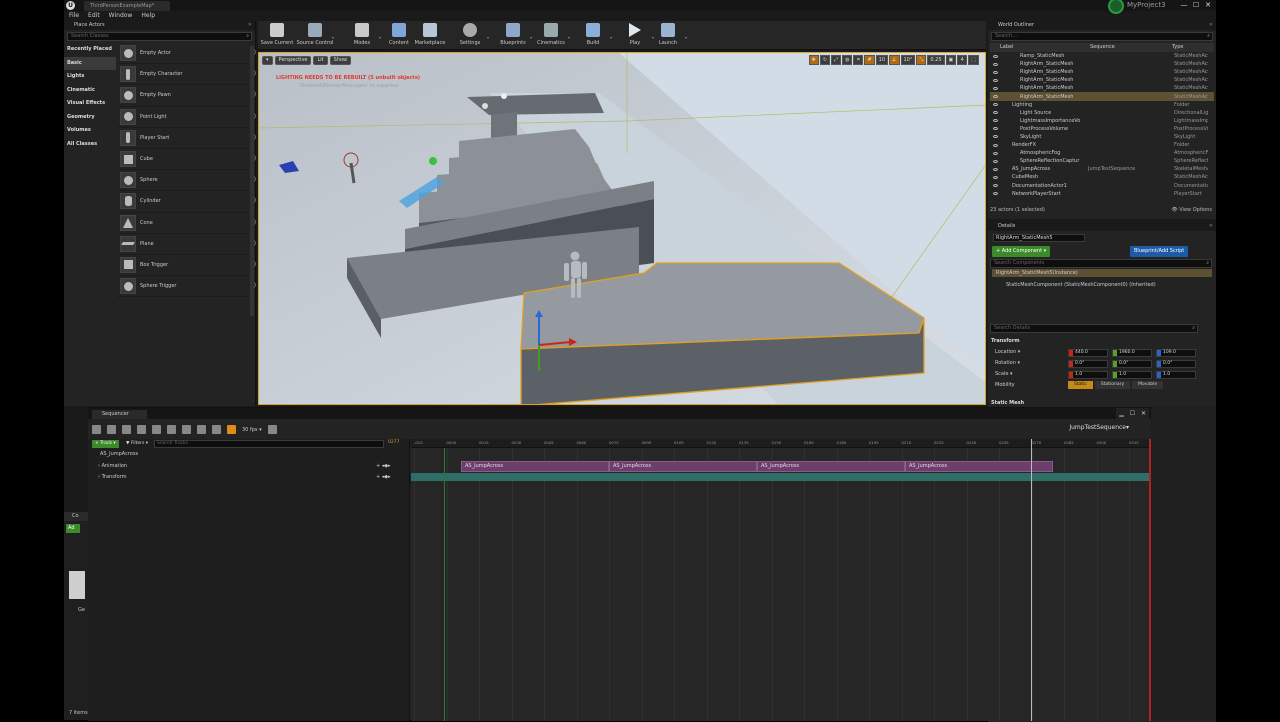  What do you see at coordinates (105, 444) in the screenshot?
I see `add-track-button: + Track ▾` at bounding box center [105, 444].